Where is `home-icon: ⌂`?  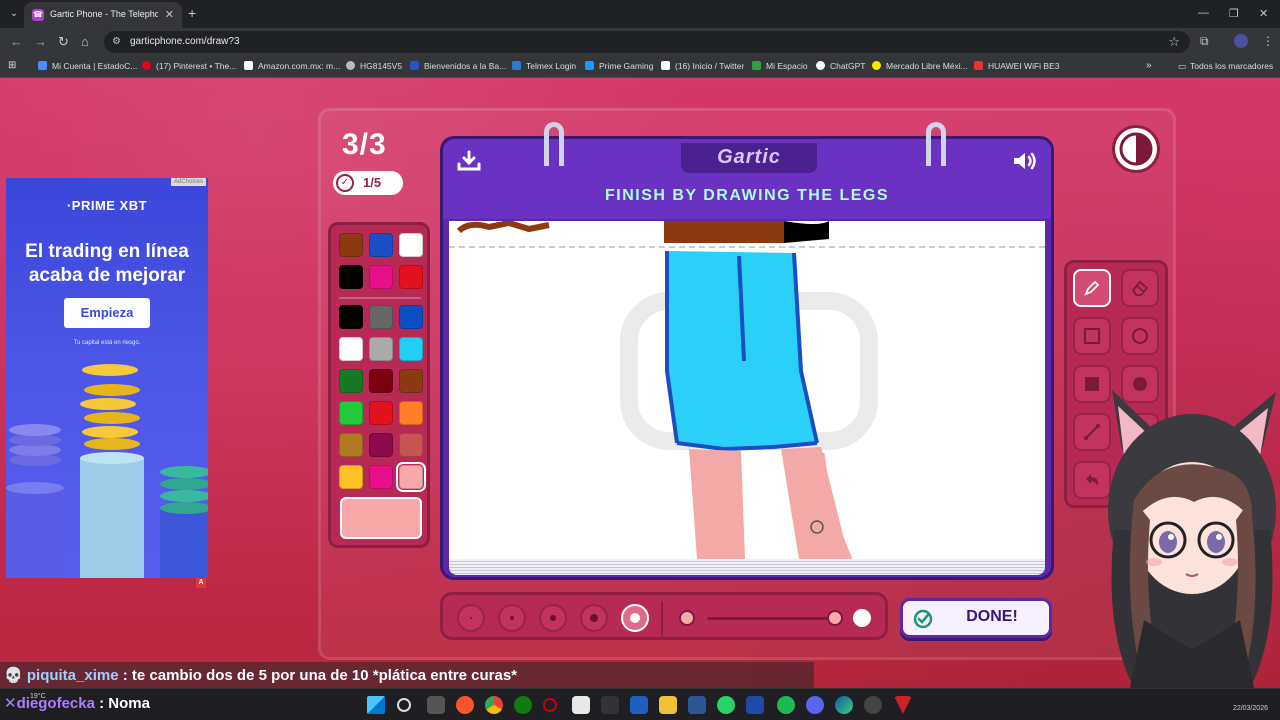 home-icon: ⌂ is located at coordinates (85, 41).